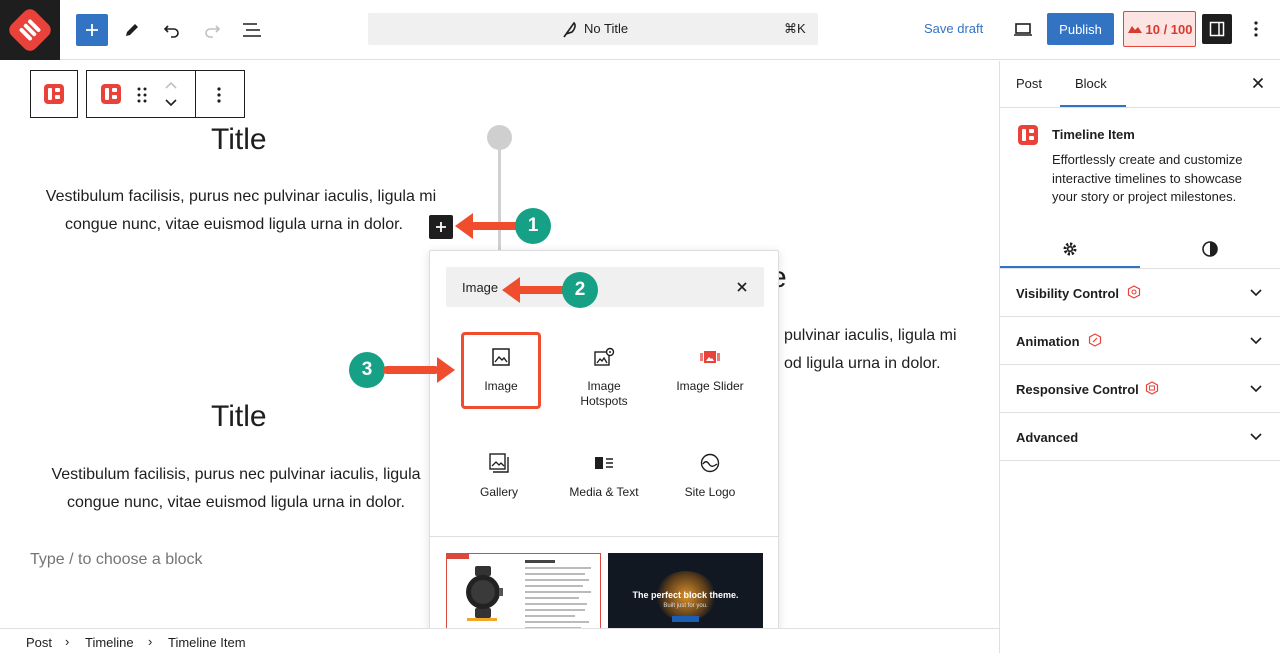 The image size is (1280, 653). What do you see at coordinates (207, 642) in the screenshot?
I see `breadcrumb-timeline-item: Timeline Item` at bounding box center [207, 642].